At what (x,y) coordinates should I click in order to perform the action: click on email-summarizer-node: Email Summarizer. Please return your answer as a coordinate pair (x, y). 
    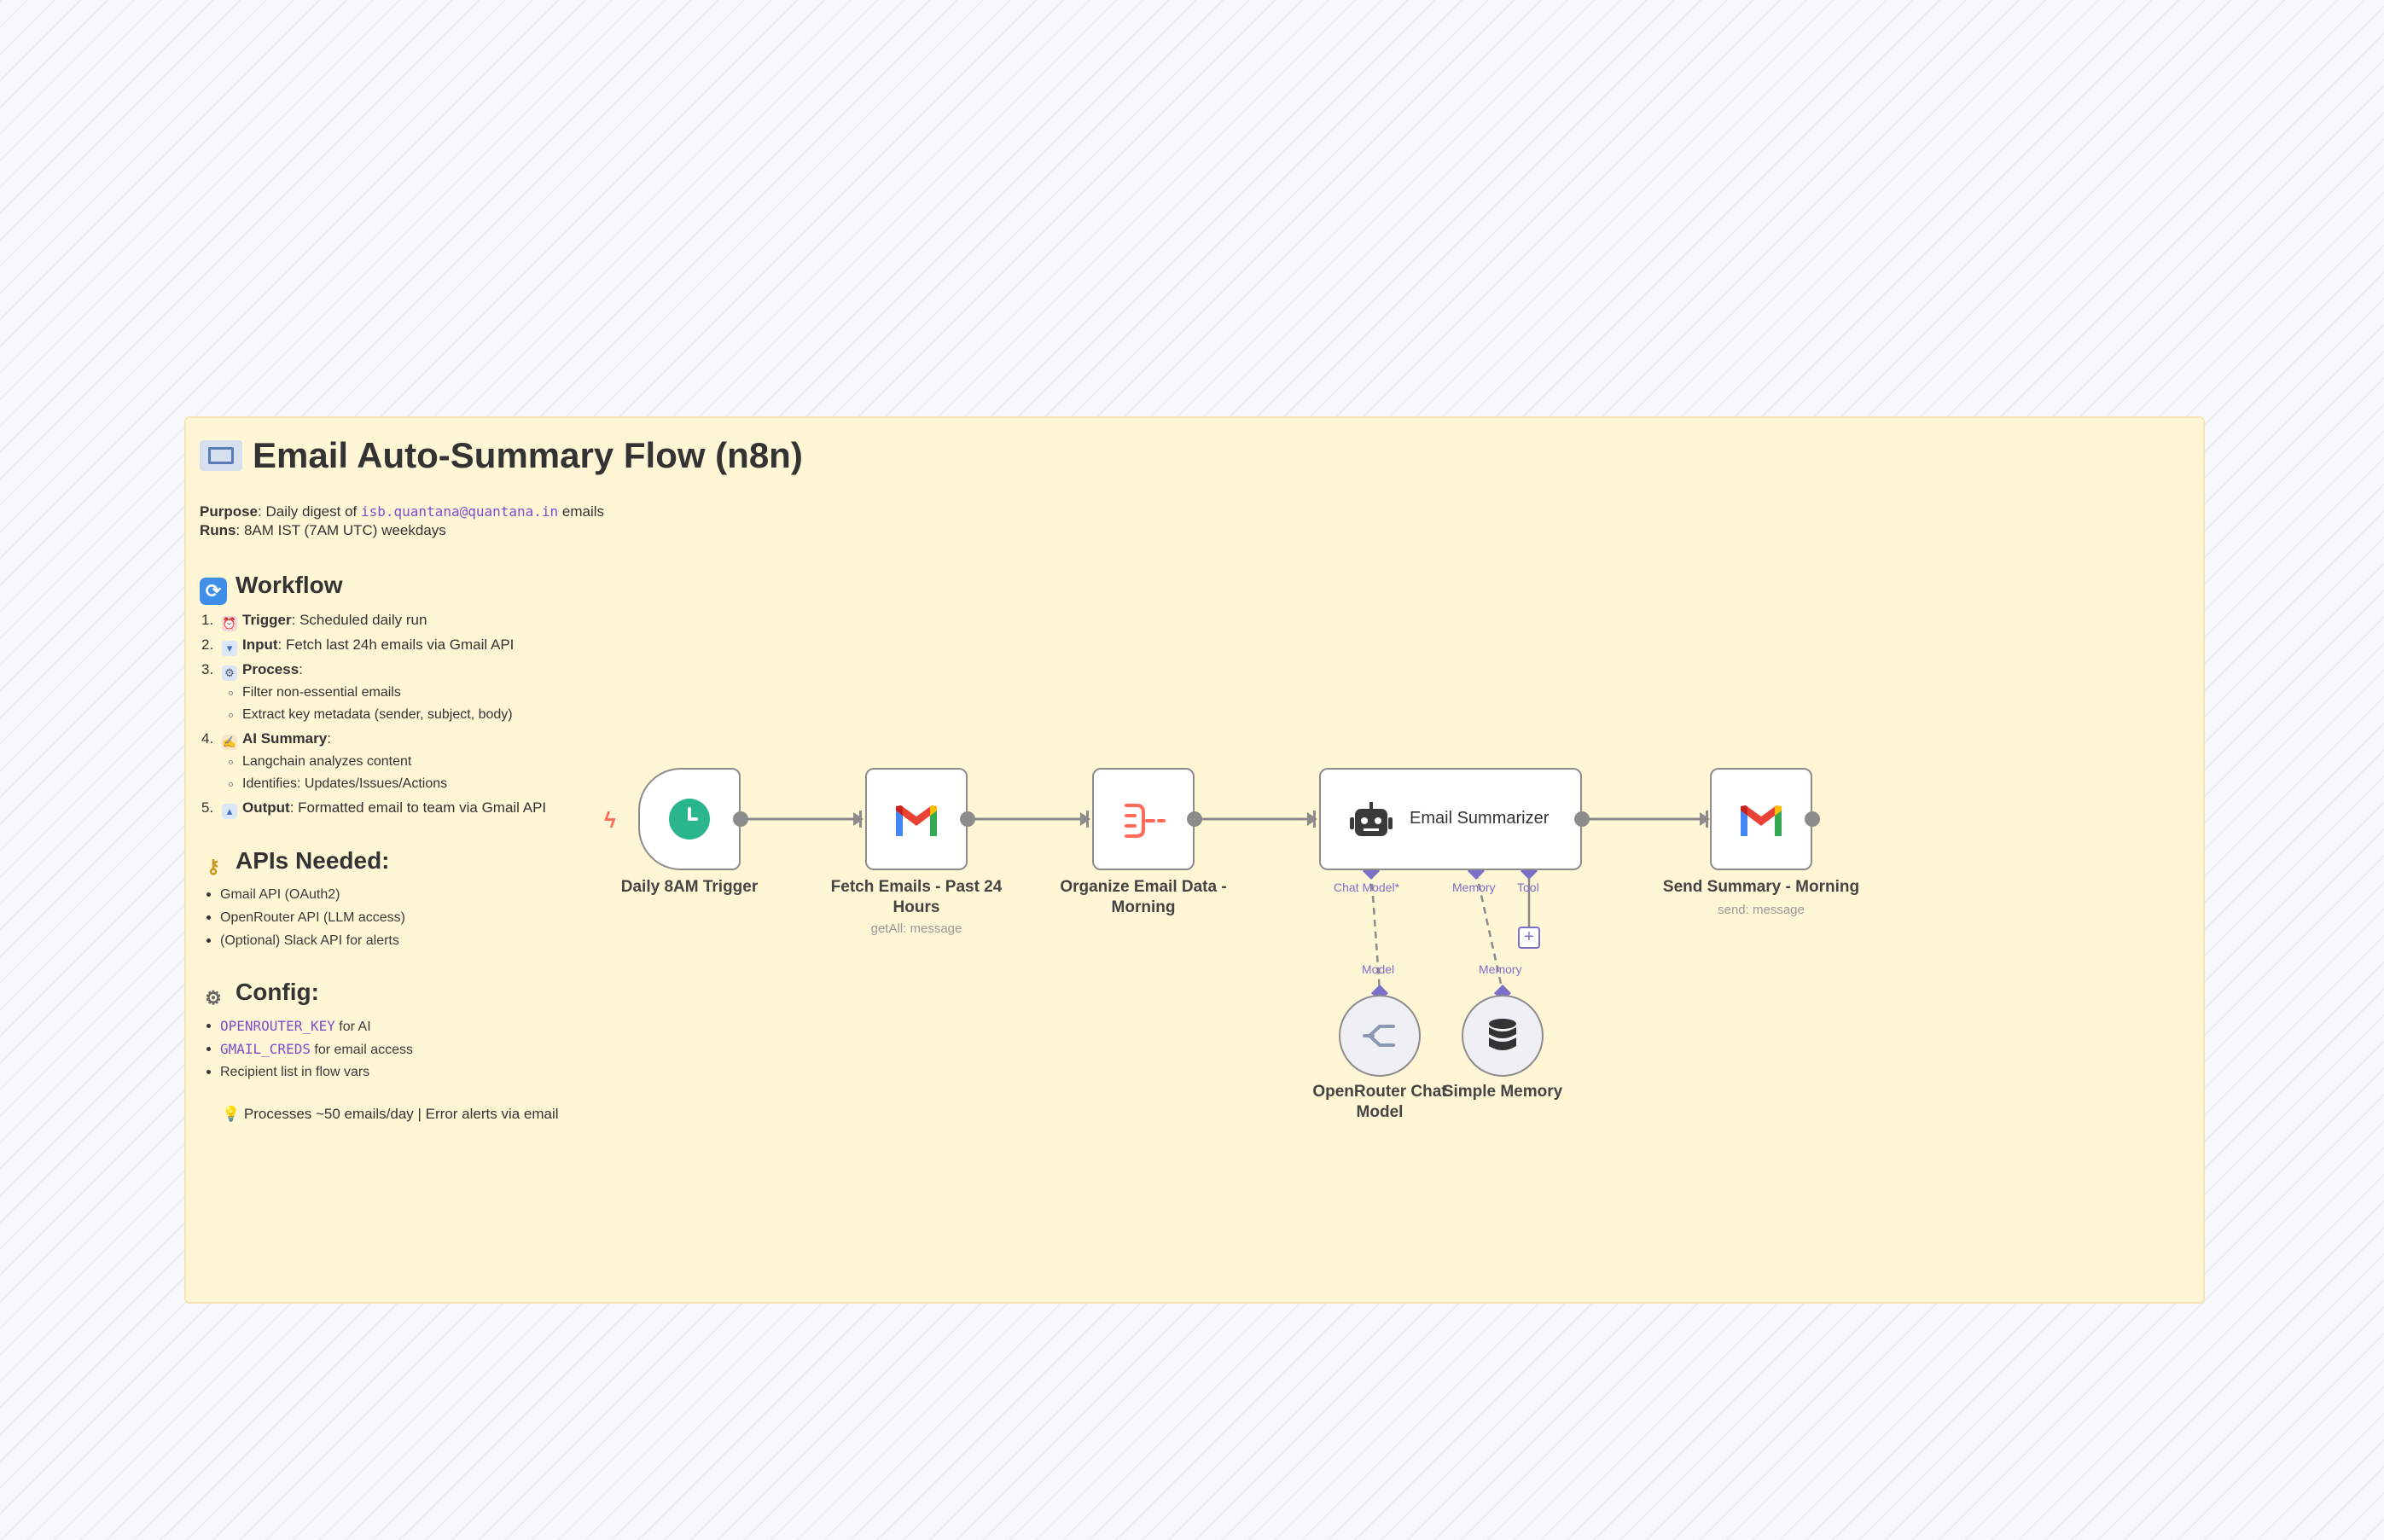
    Looking at the image, I should click on (1450, 819).